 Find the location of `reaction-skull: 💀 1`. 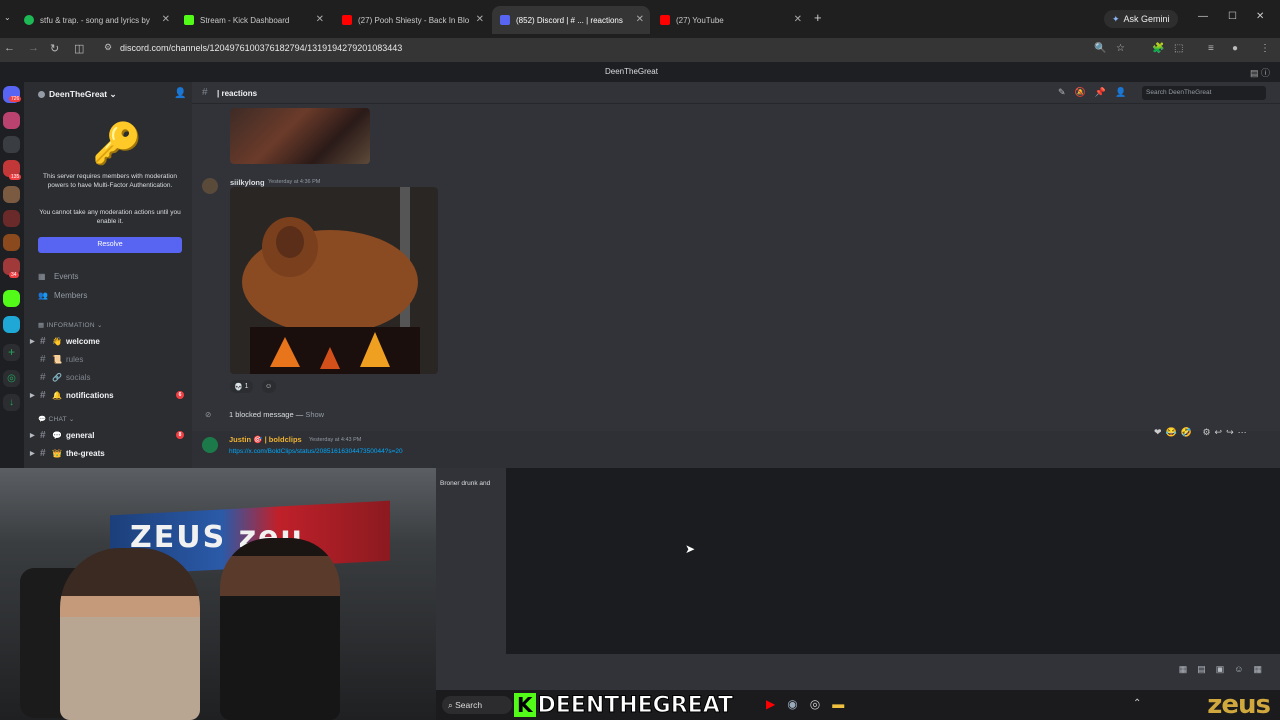

reaction-skull: 💀 1 is located at coordinates (241, 386).